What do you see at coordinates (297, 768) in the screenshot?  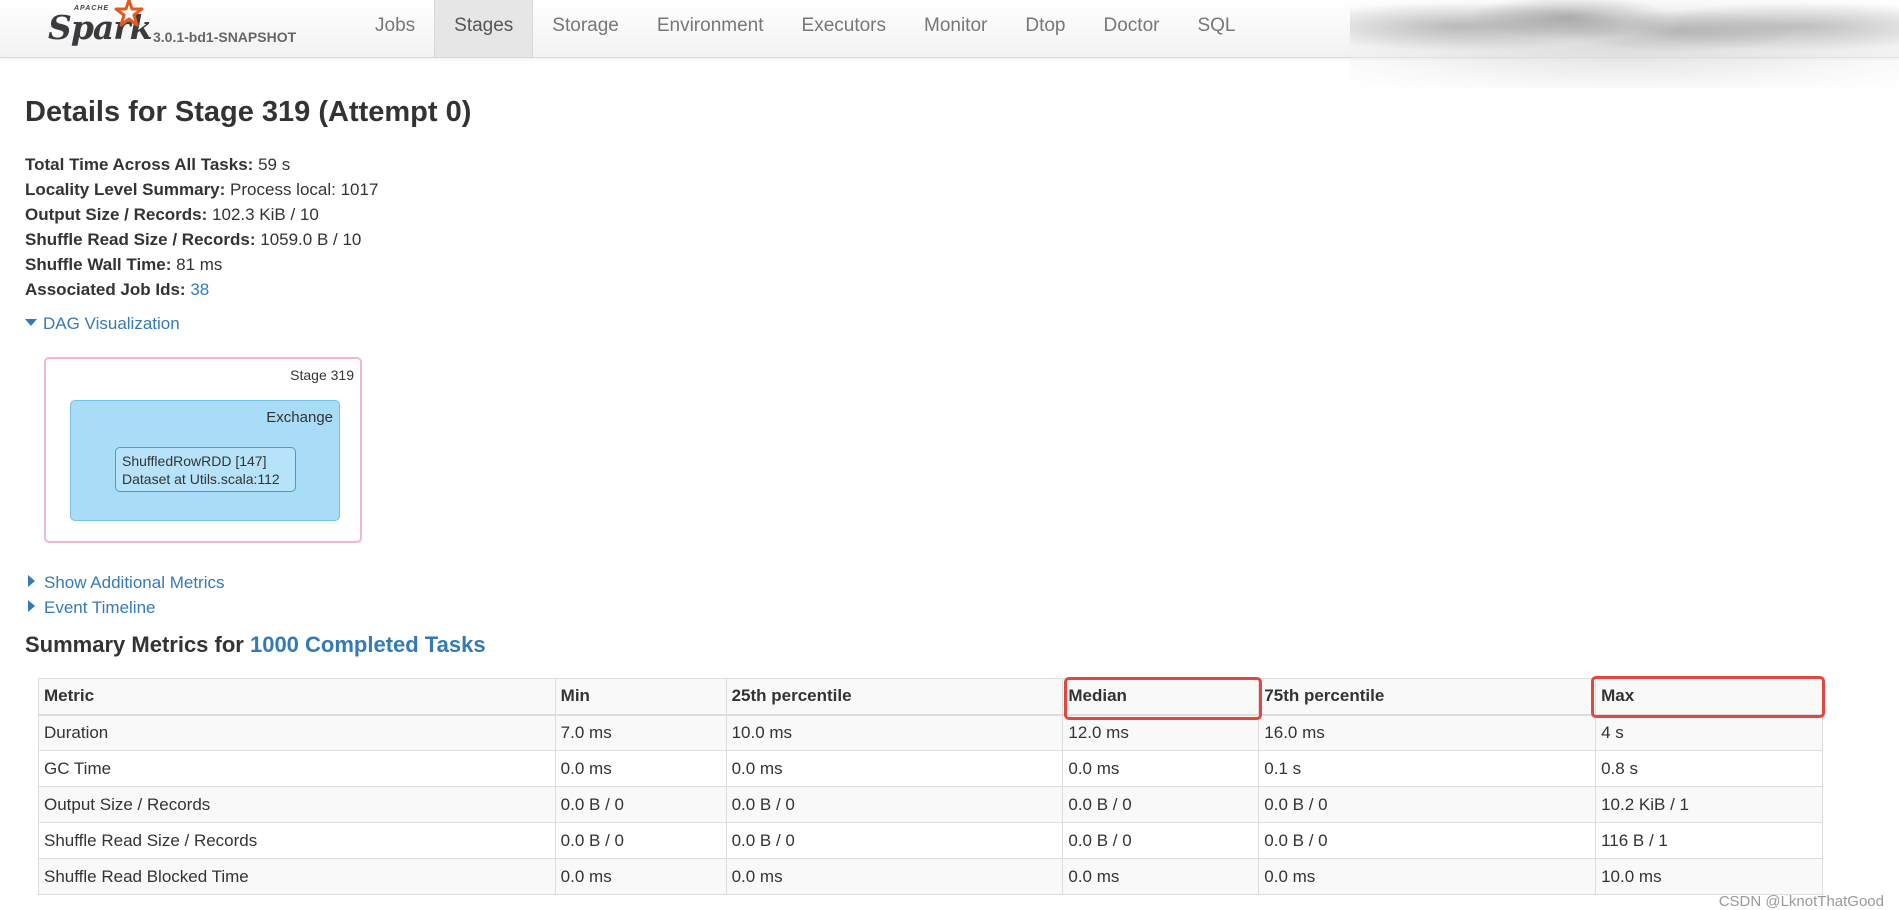 I see `table-cell: GC Time` at bounding box center [297, 768].